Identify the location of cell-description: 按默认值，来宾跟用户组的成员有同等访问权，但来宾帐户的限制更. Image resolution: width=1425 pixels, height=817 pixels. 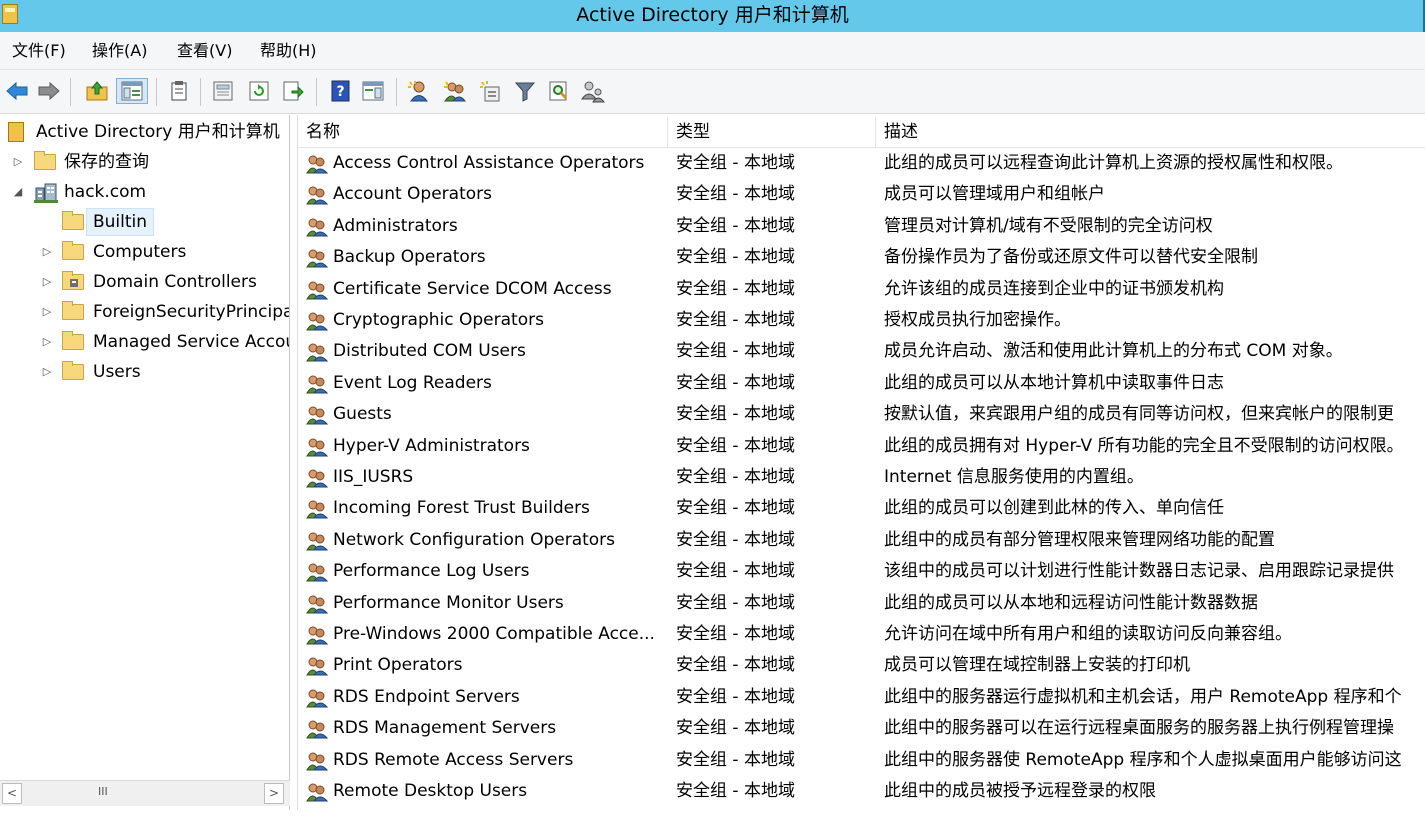
(1139, 414).